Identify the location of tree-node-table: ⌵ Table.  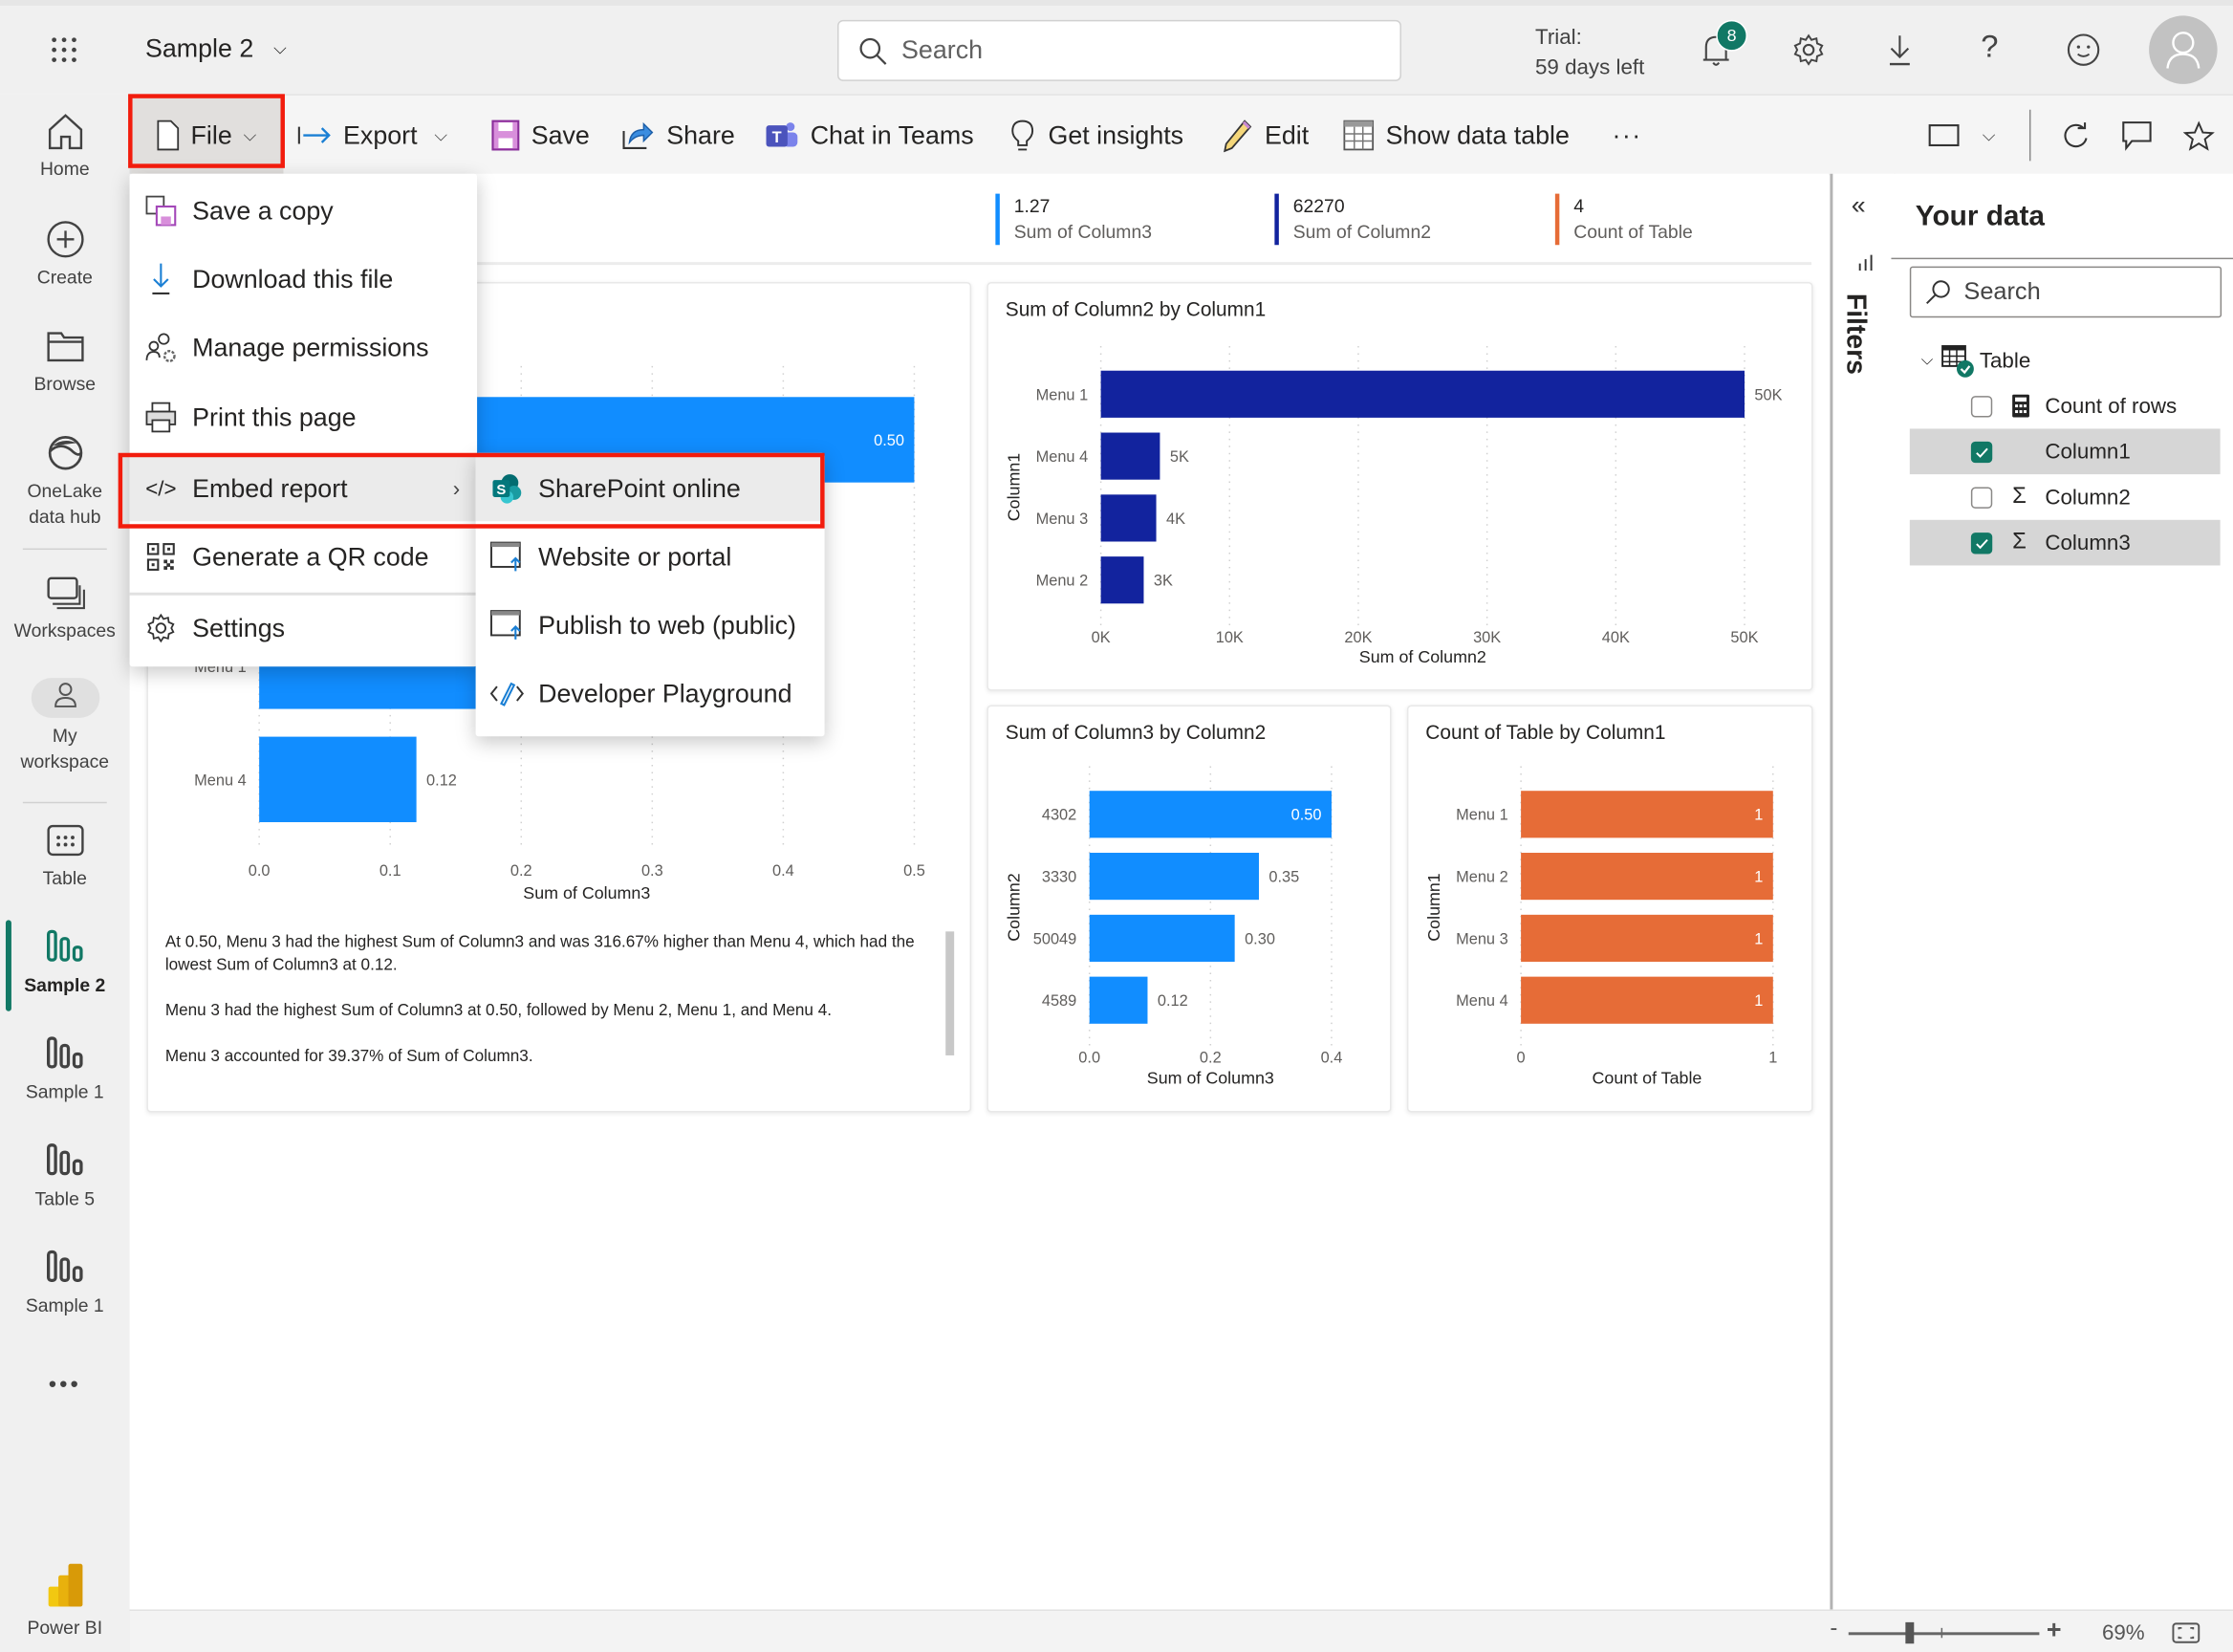
(2065, 360).